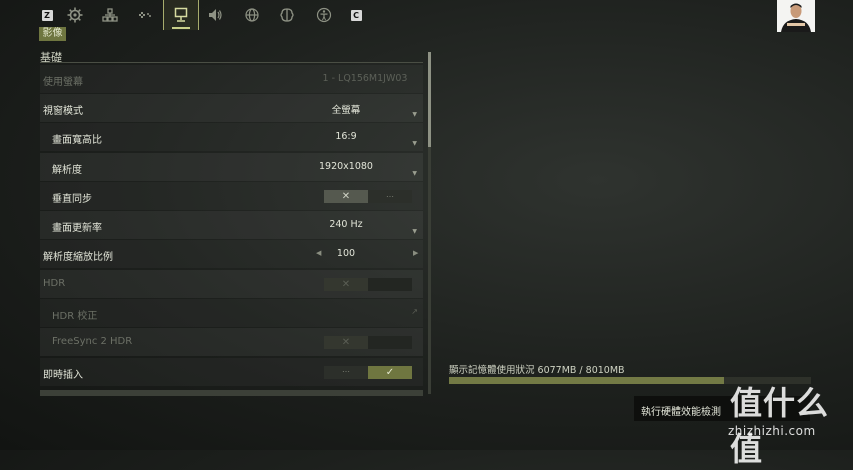  I want to click on hdr-toggle: ✕, so click(368, 284).